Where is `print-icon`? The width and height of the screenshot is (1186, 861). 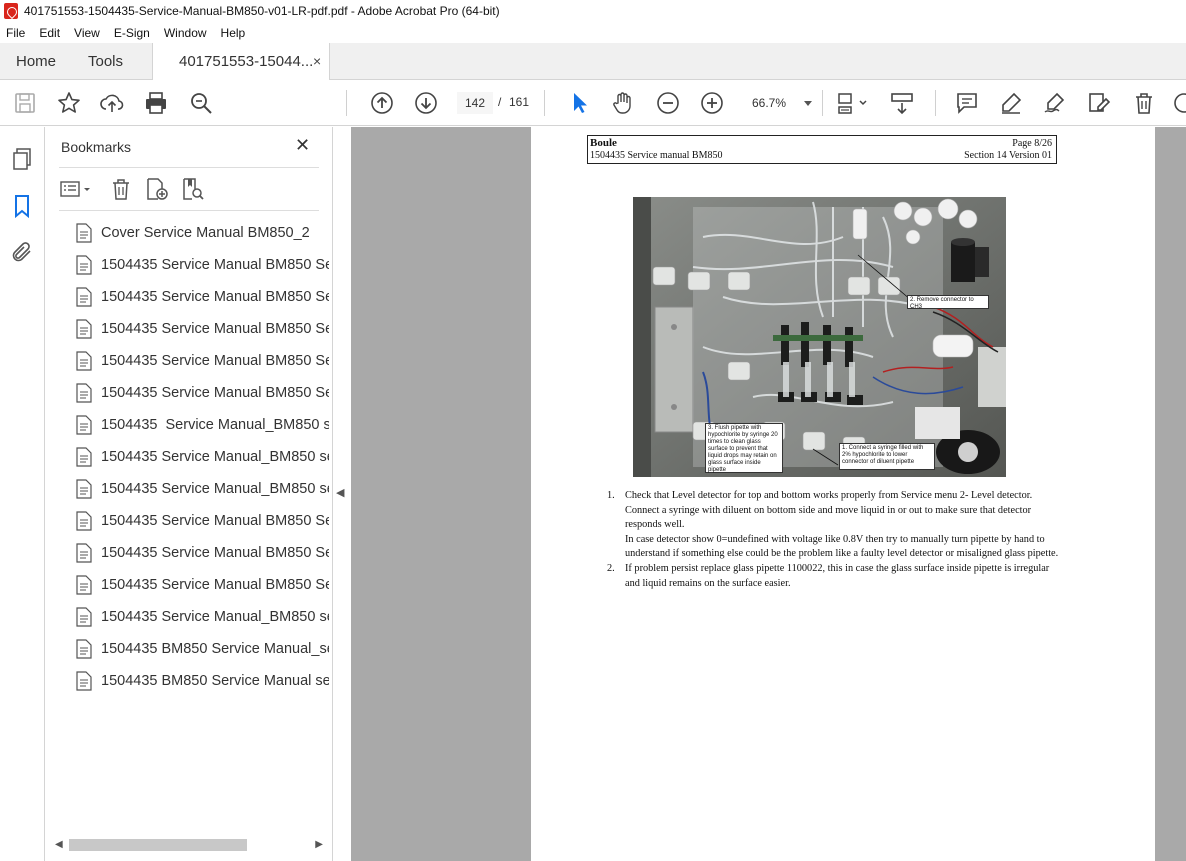 print-icon is located at coordinates (156, 103).